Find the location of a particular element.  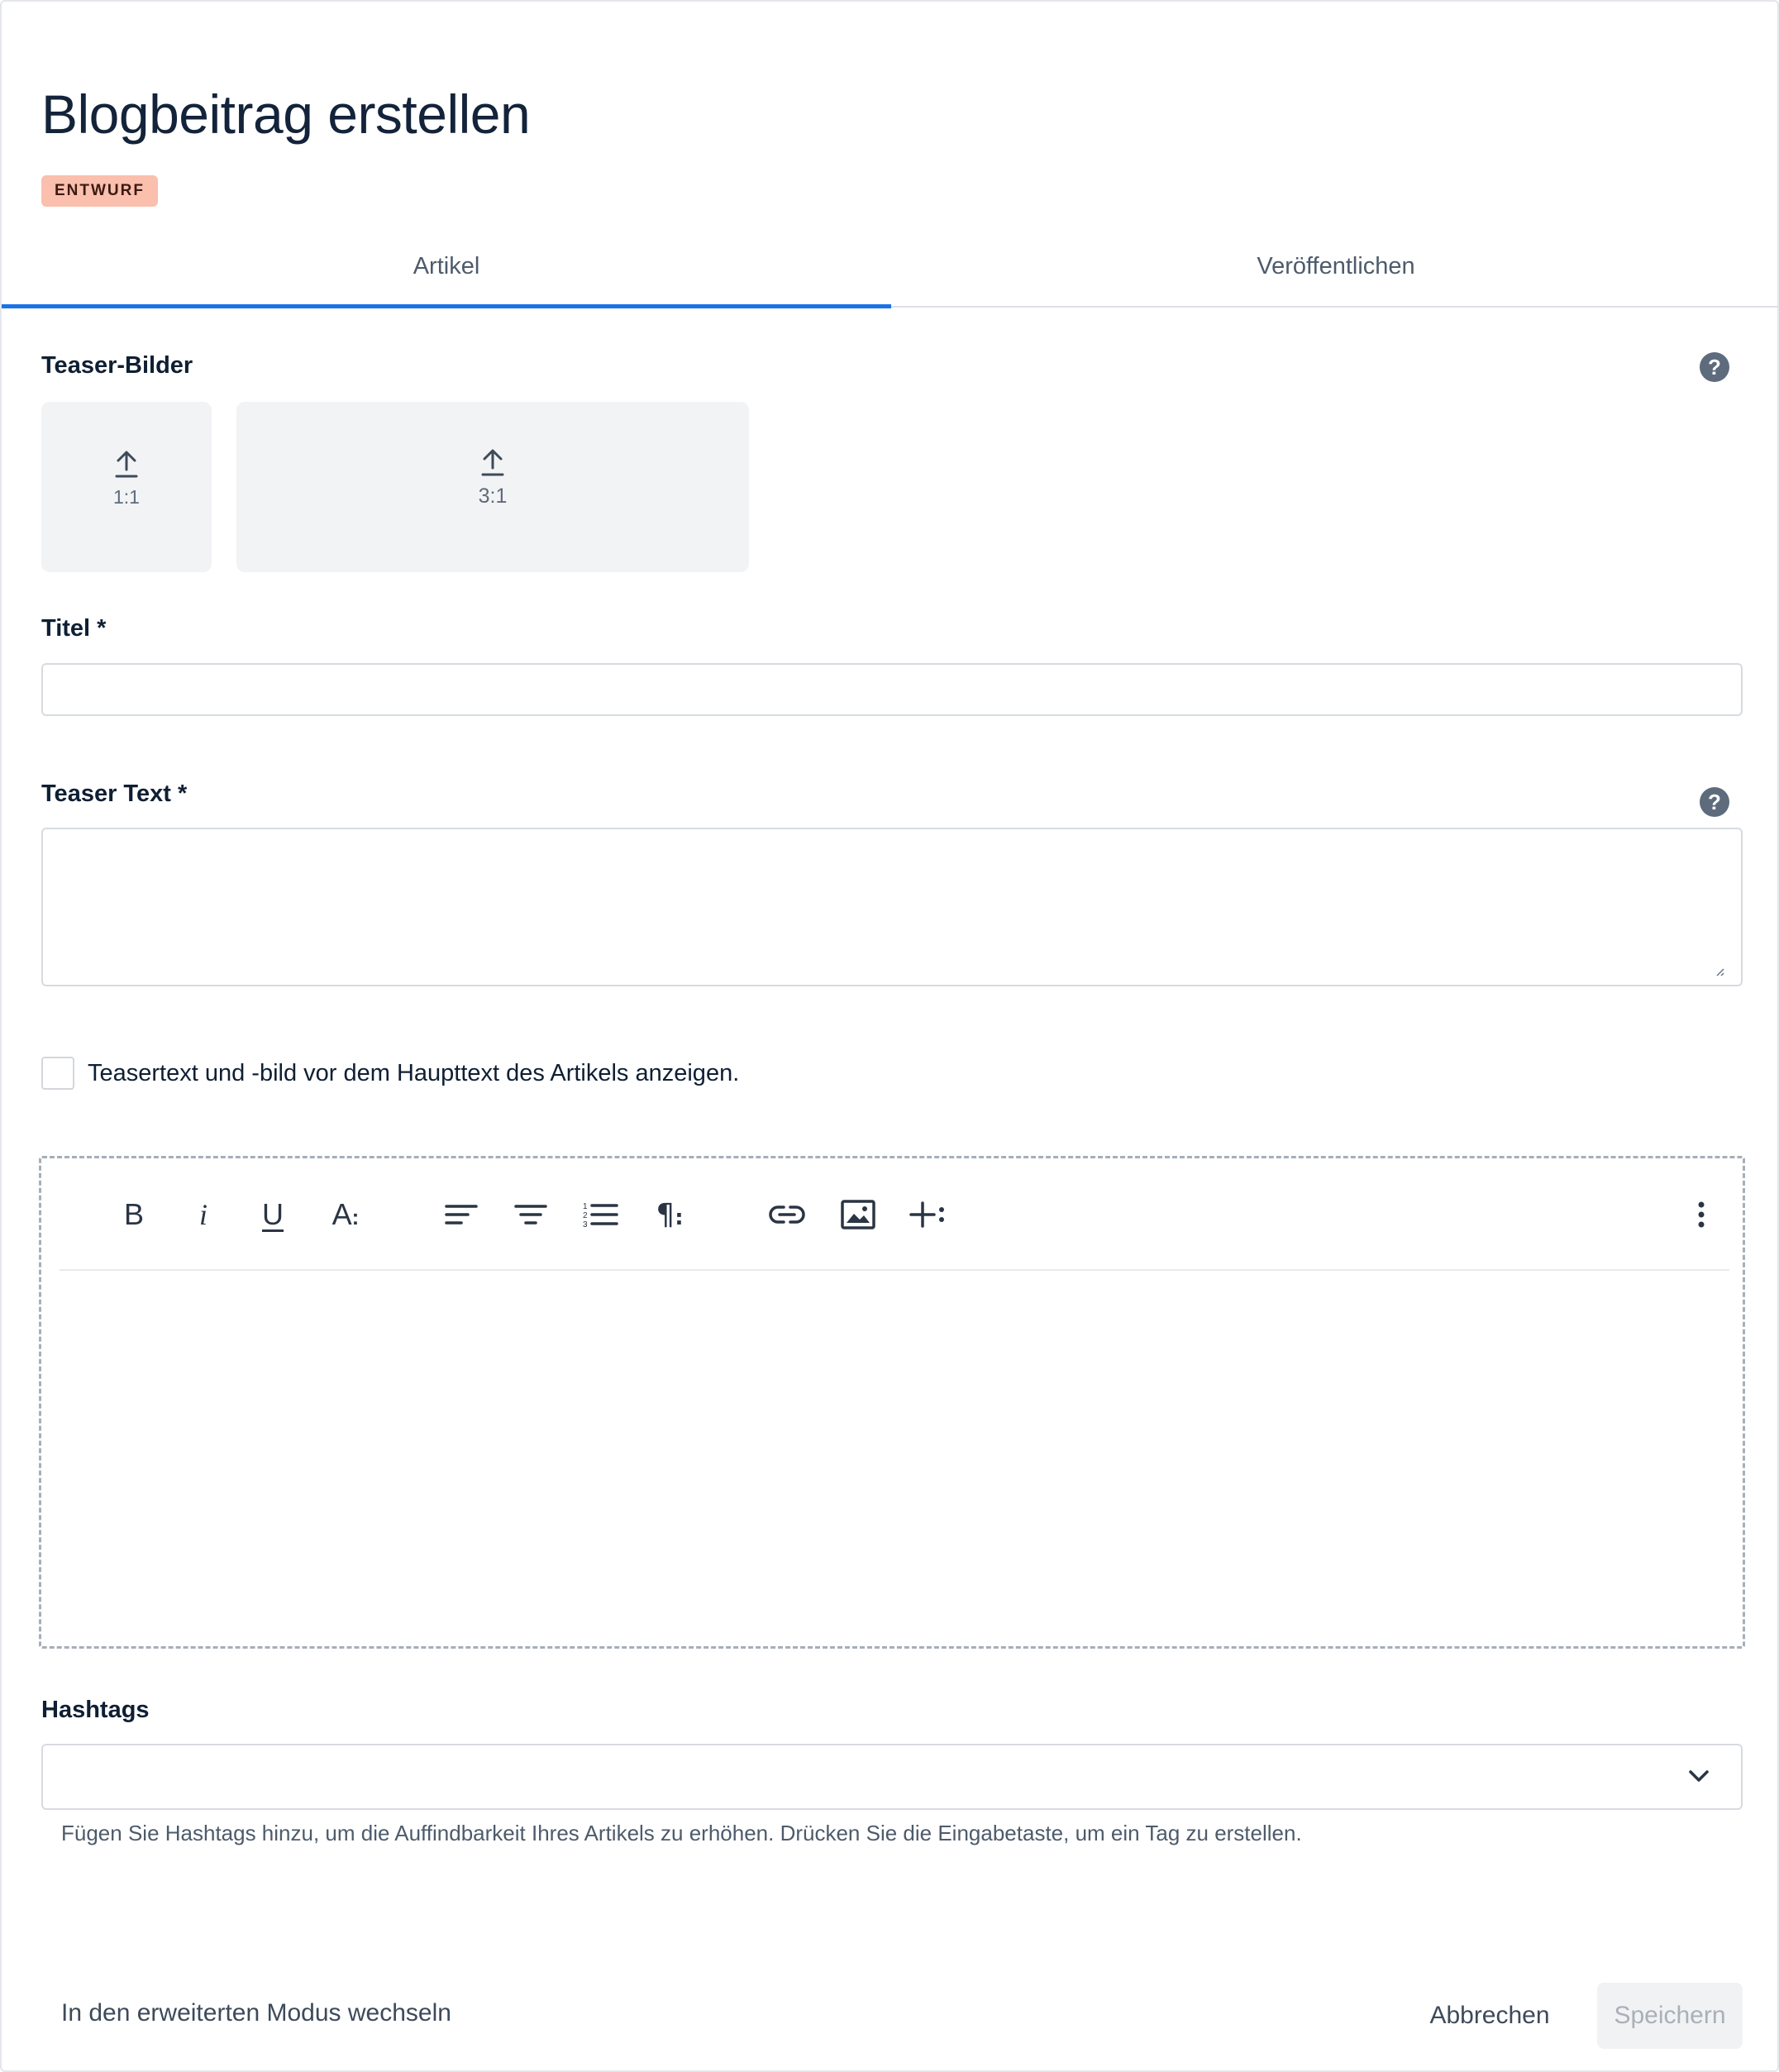

bold-icon: B is located at coordinates (133, 1214).